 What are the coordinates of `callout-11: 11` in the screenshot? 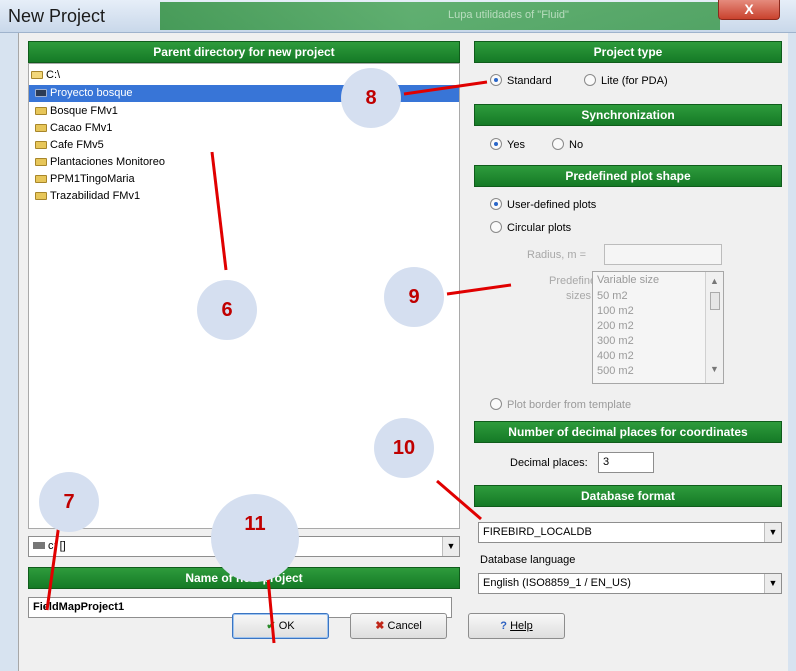 It's located at (255, 538).